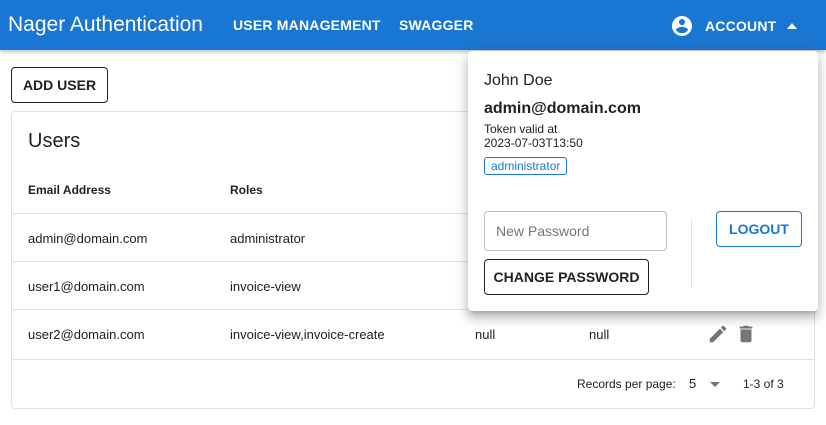 The image size is (826, 425). What do you see at coordinates (715, 384) in the screenshot?
I see `chevron-down-icon` at bounding box center [715, 384].